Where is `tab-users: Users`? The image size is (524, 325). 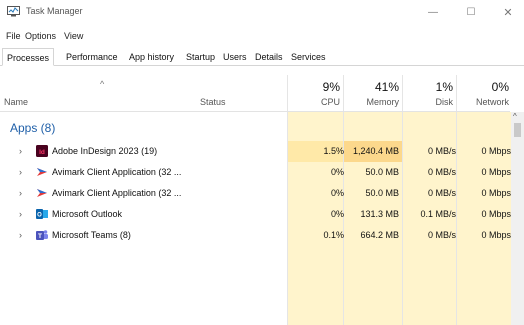
tab-users: Users is located at coordinates (235, 57).